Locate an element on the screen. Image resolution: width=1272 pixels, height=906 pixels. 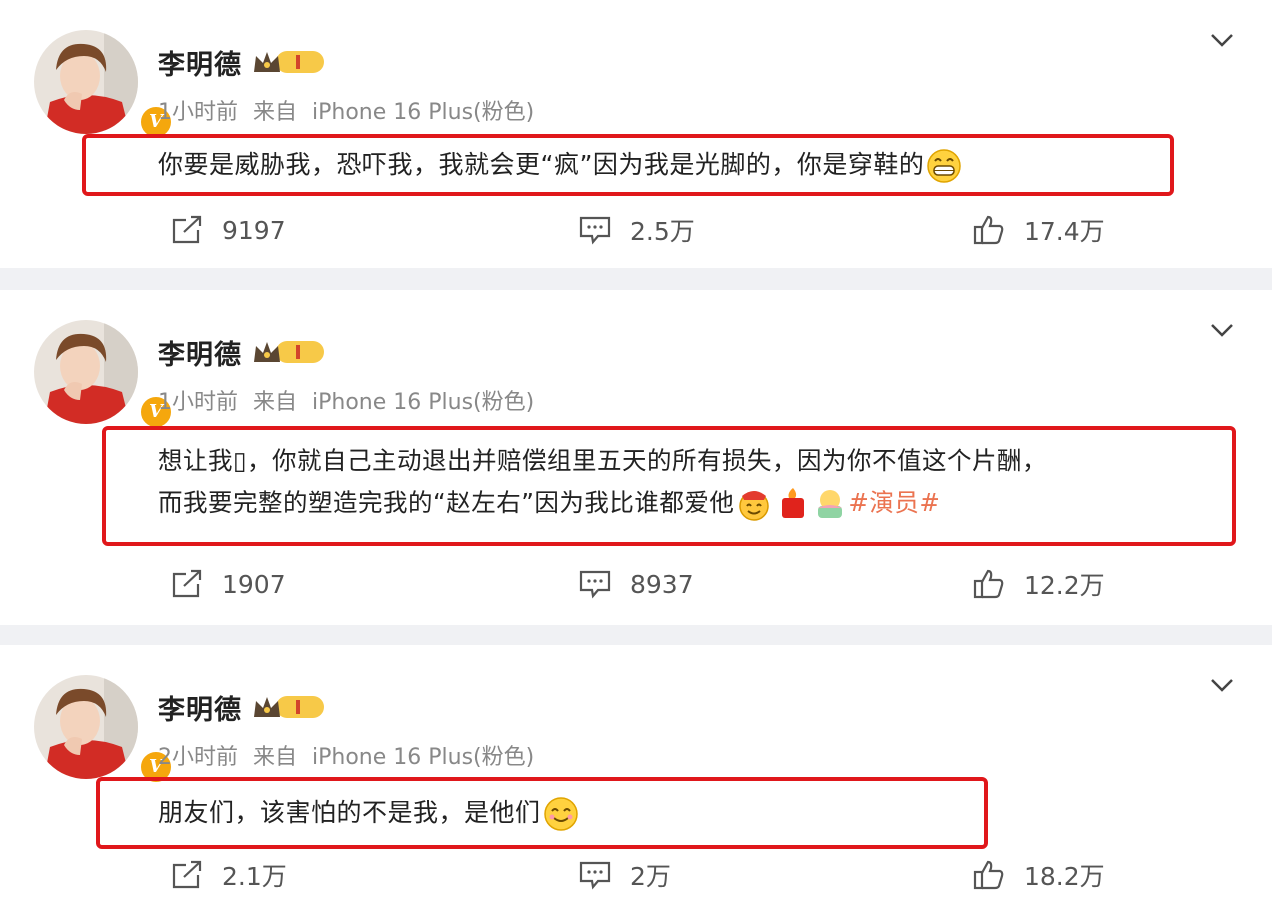
post-time: 2小时前 is located at coordinates (198, 757).